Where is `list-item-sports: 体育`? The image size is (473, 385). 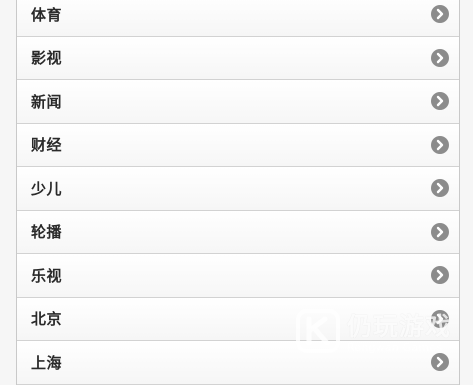 list-item-sports: 体育 is located at coordinates (238, 18).